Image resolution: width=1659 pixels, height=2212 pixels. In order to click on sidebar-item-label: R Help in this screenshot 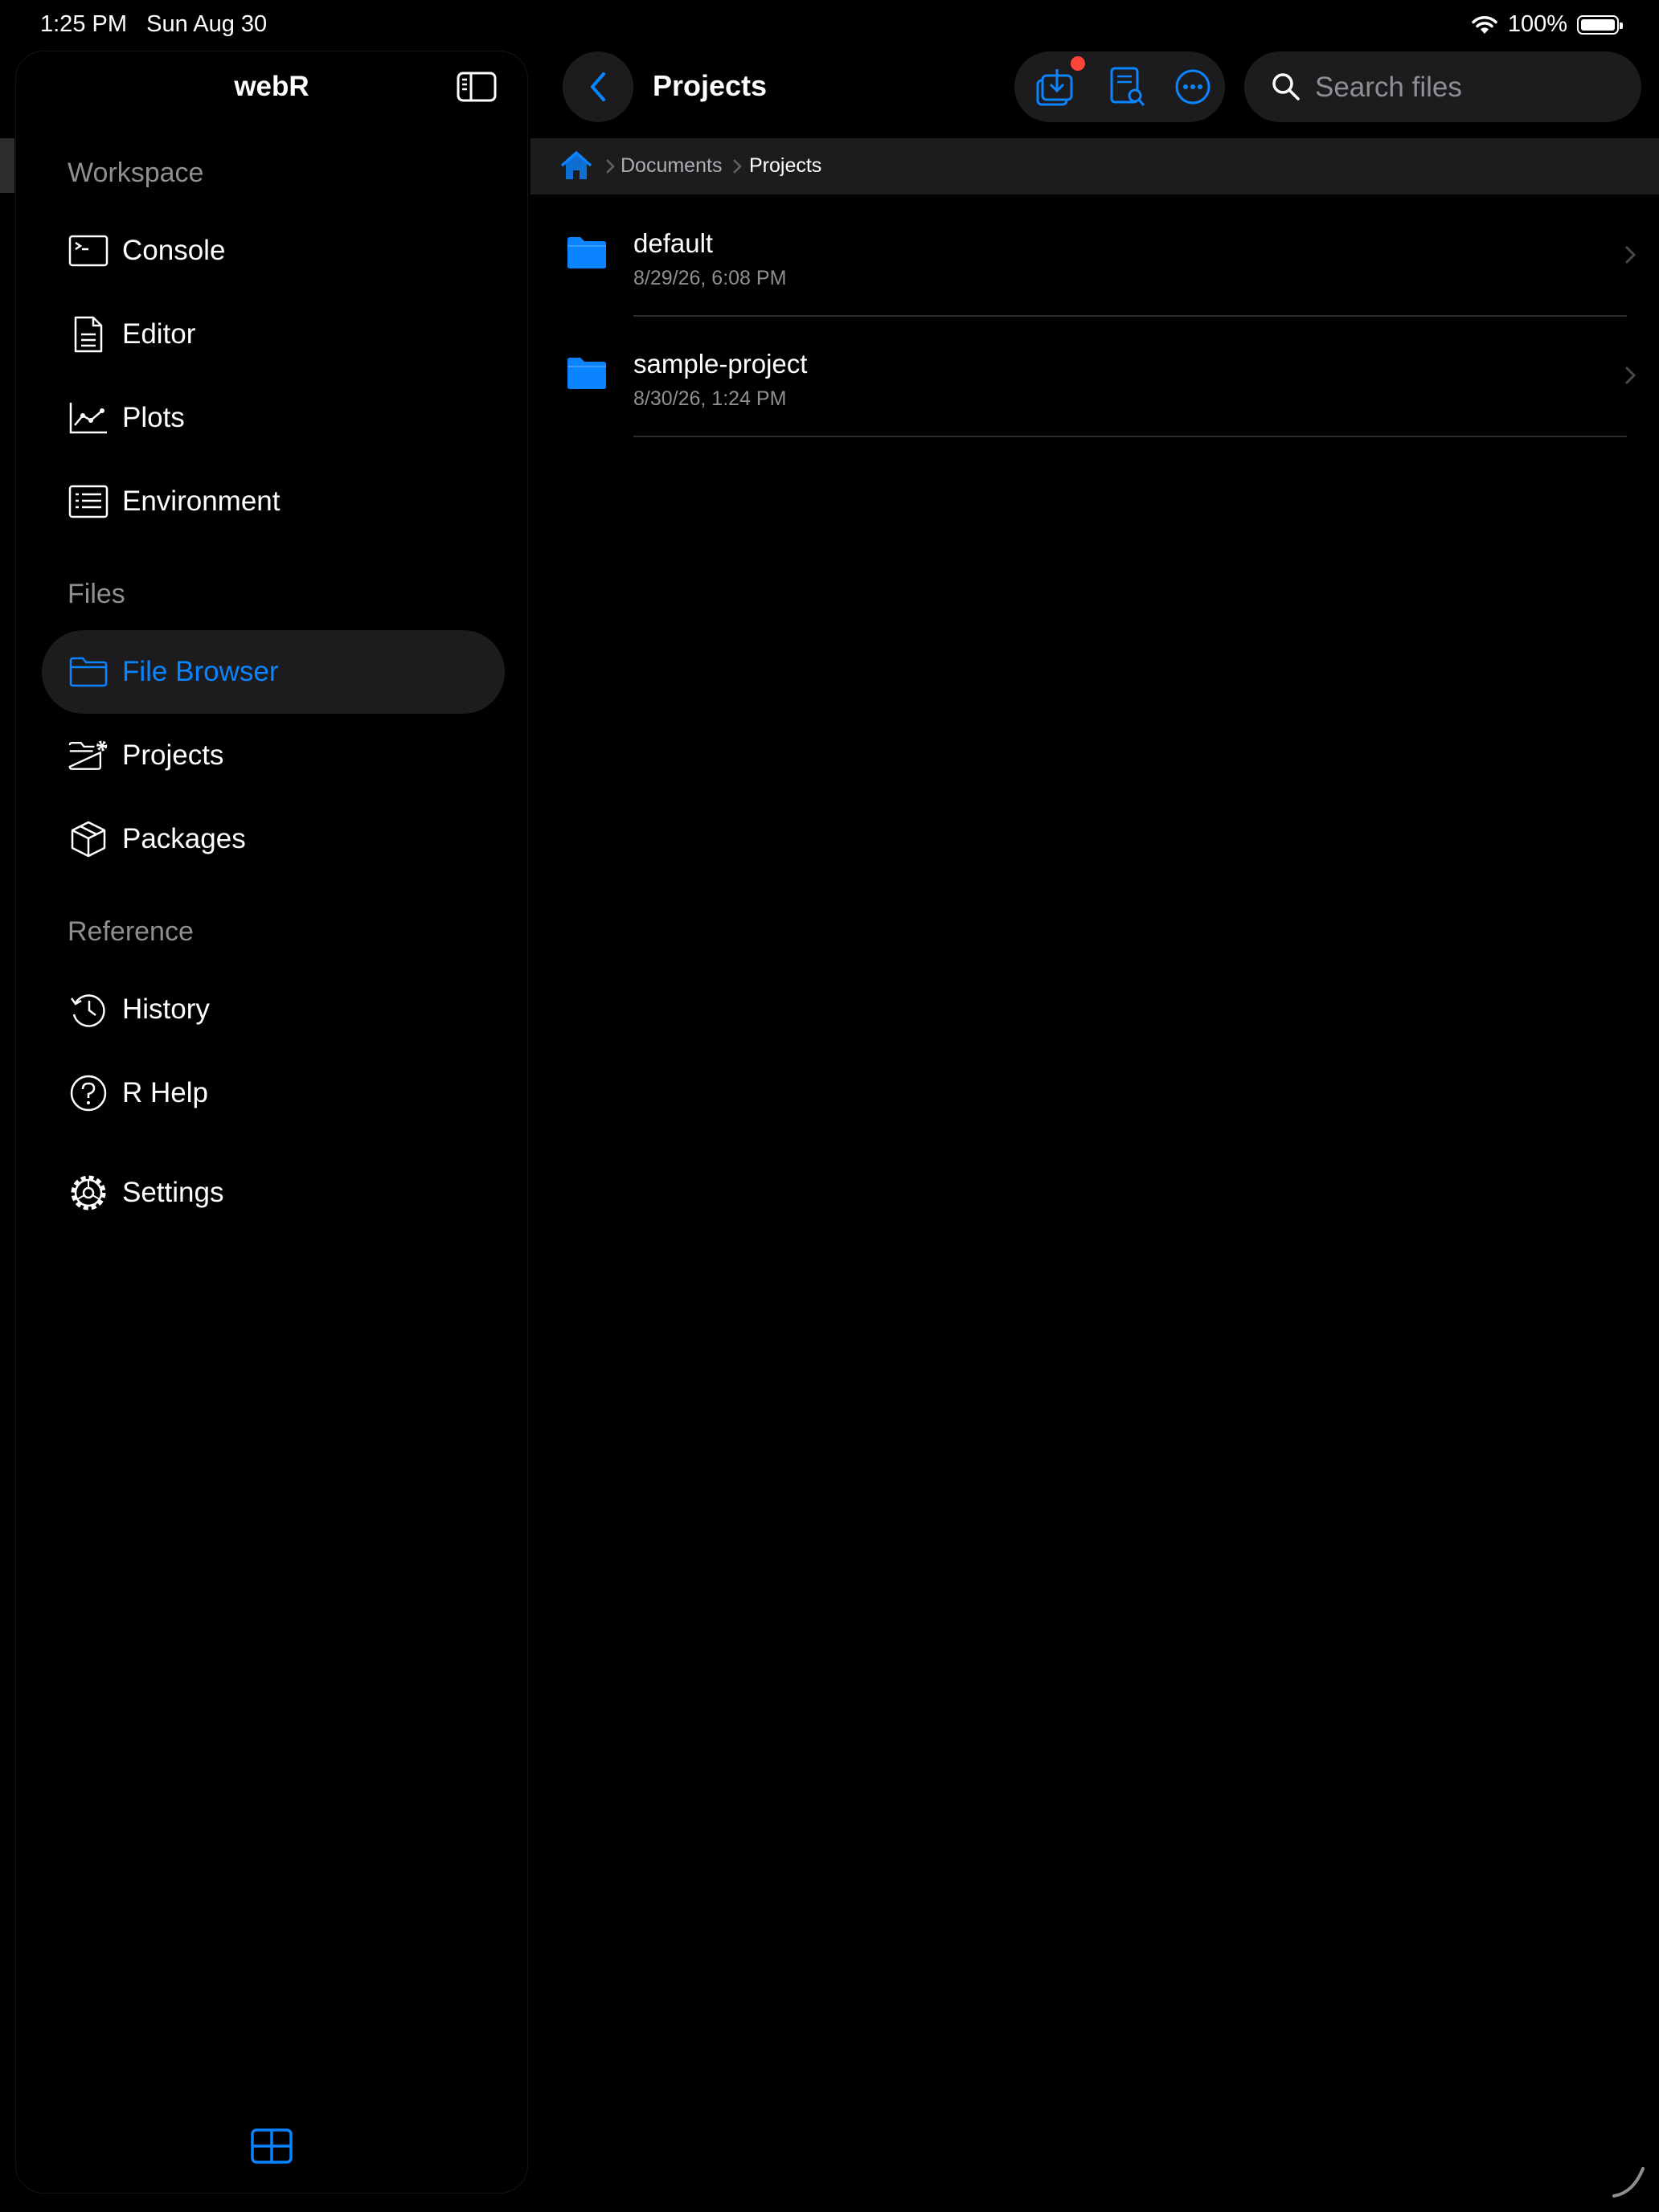, I will do `click(165, 1092)`.